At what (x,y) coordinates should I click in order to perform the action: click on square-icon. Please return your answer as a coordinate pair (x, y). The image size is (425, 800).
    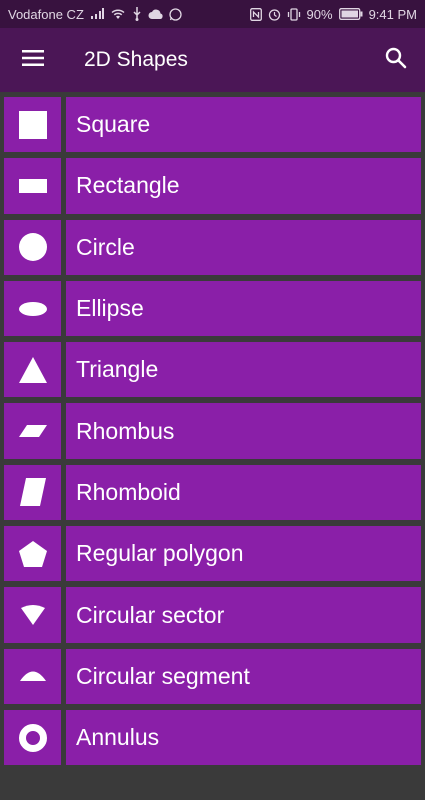
    Looking at the image, I should click on (32, 124).